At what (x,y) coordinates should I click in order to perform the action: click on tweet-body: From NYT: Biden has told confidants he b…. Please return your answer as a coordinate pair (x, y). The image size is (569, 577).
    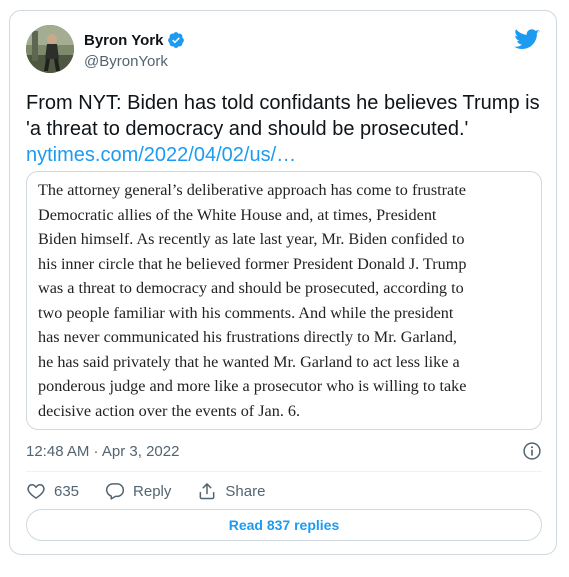
    Looking at the image, I should click on (284, 129).